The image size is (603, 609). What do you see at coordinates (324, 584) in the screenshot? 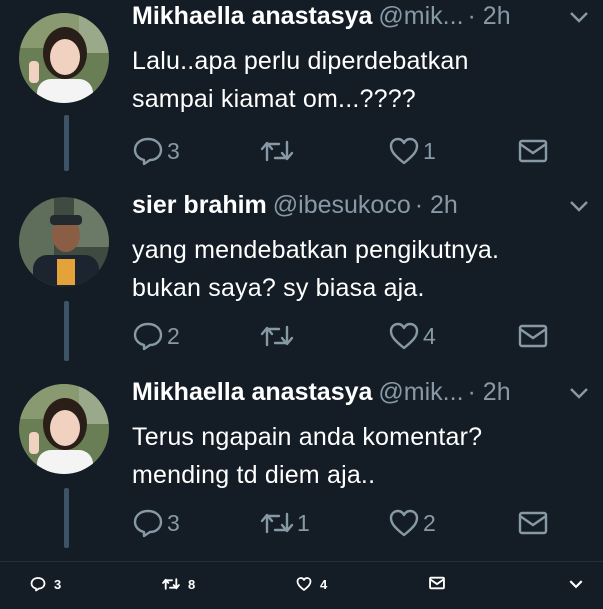
I see `bottom-like-count: 4` at bounding box center [324, 584].